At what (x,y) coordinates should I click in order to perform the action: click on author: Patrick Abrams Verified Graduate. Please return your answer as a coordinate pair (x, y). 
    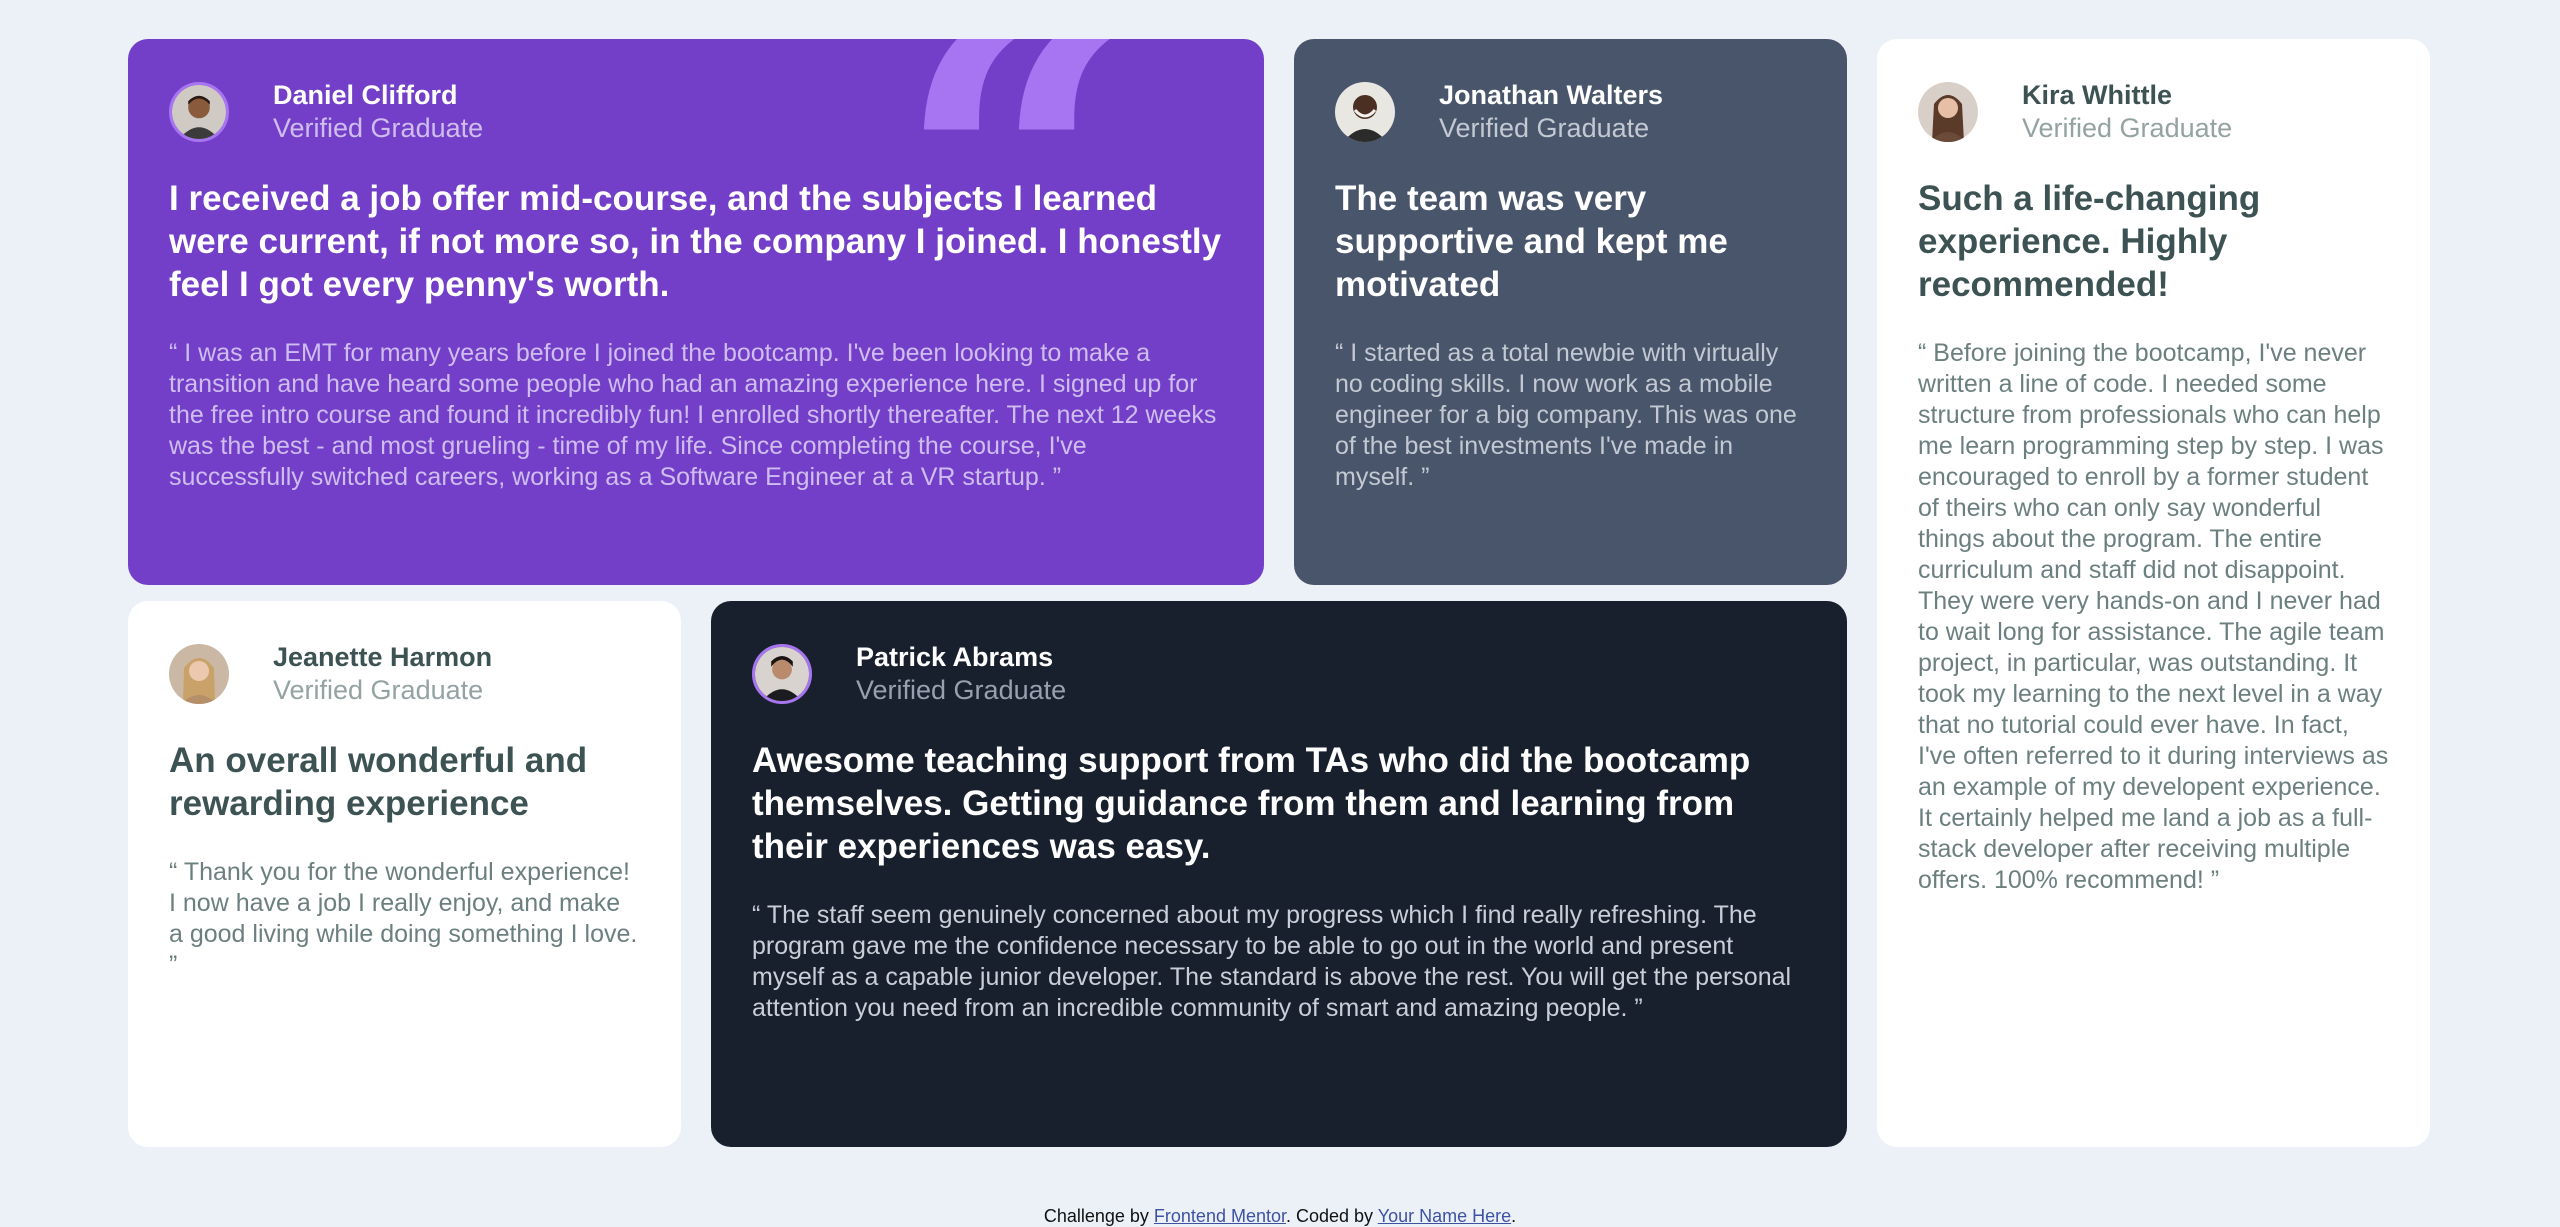
    Looking at the image, I should click on (961, 674).